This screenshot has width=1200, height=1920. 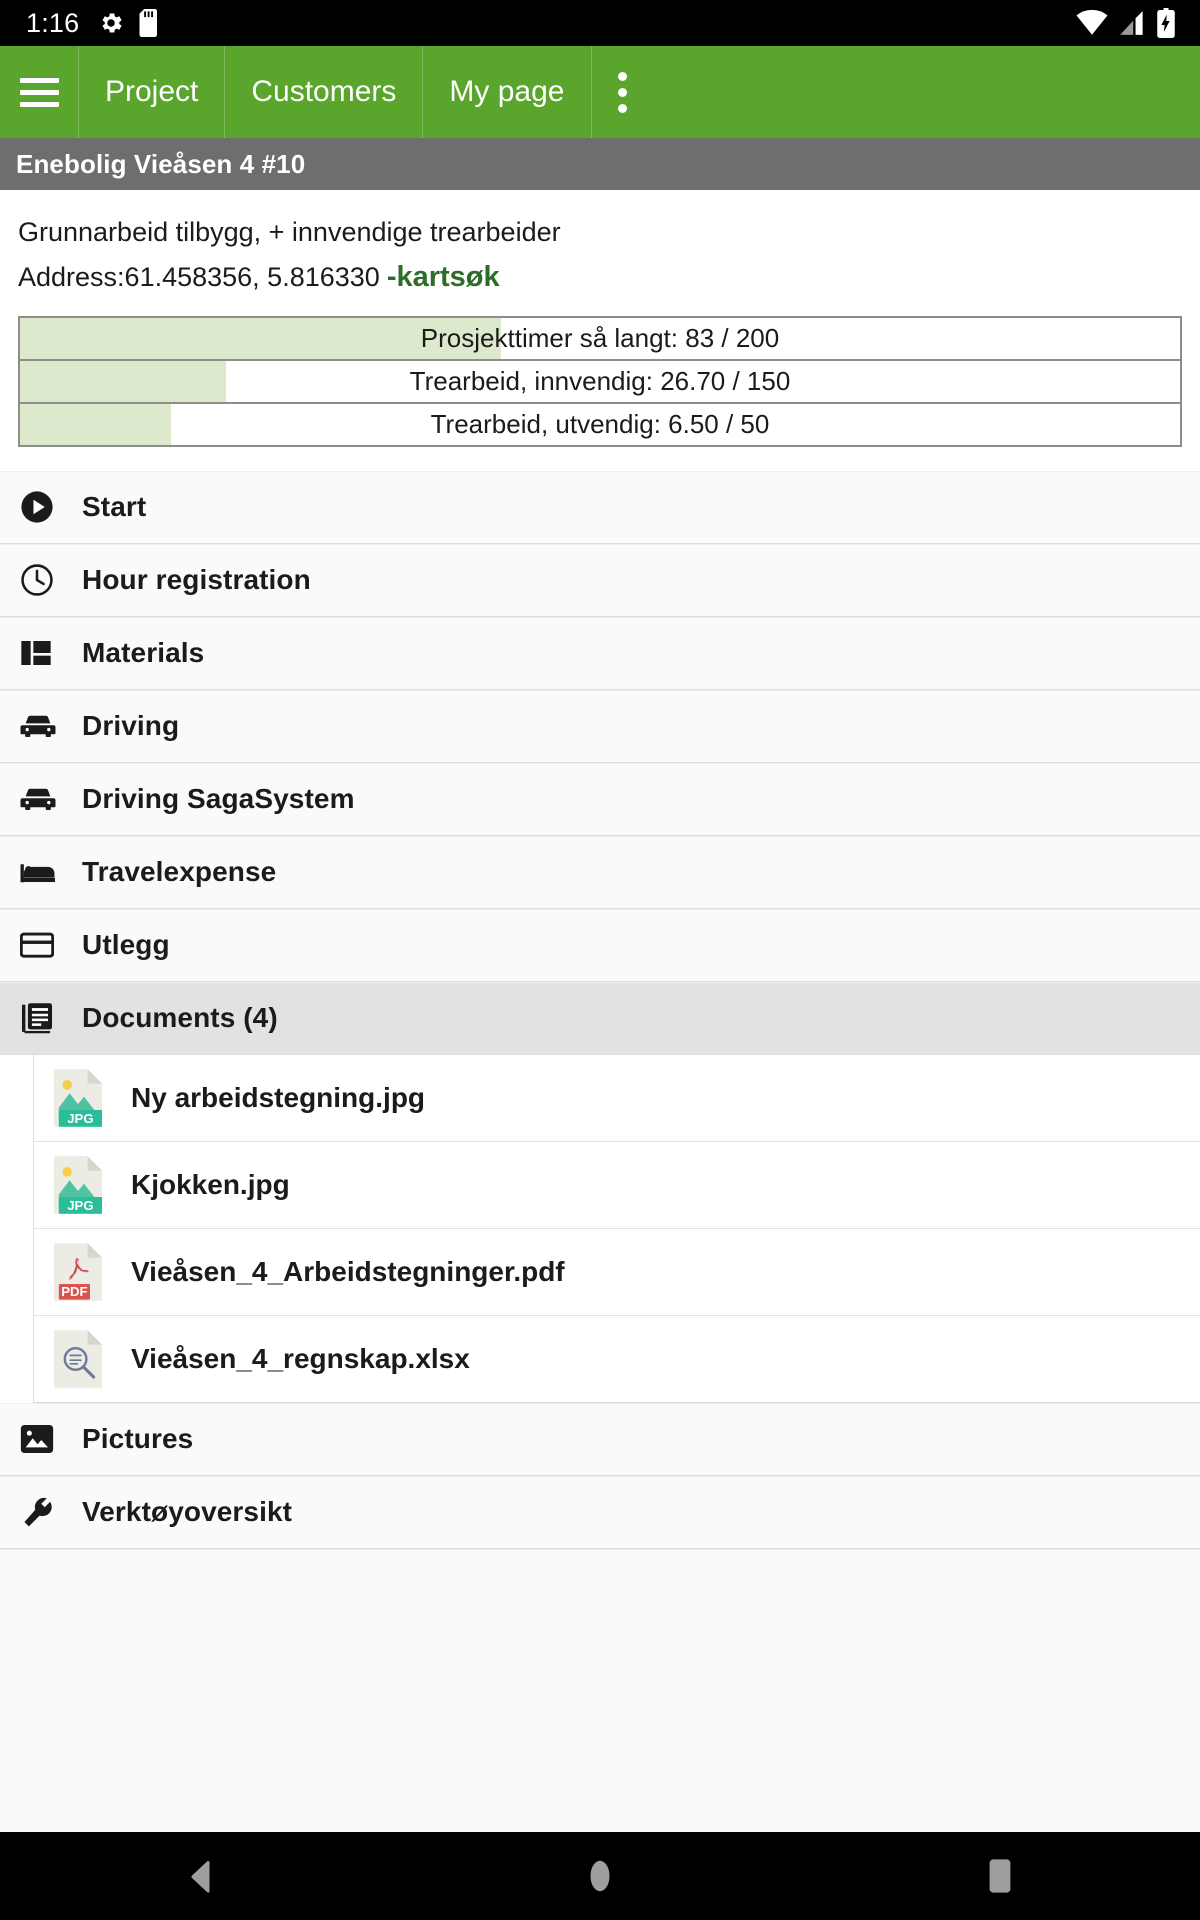 I want to click on document-row: JPG Kjokken.jpg, so click(x=616, y=1185).